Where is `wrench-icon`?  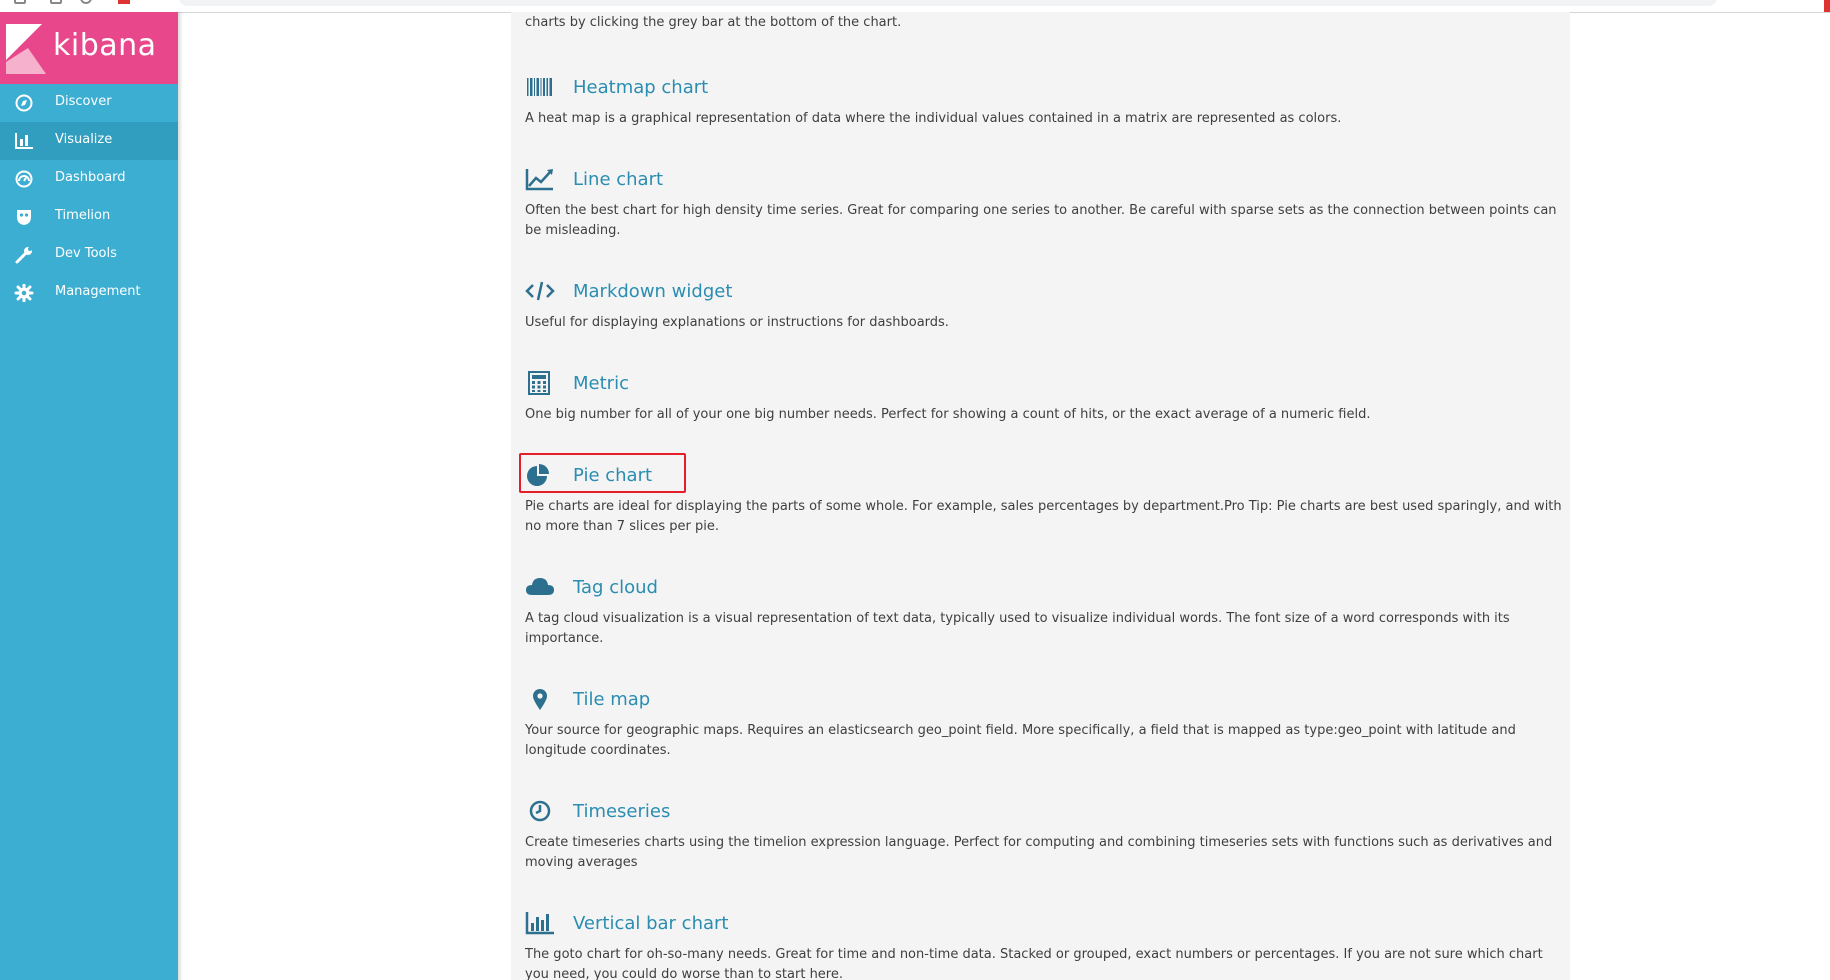 wrench-icon is located at coordinates (23, 255).